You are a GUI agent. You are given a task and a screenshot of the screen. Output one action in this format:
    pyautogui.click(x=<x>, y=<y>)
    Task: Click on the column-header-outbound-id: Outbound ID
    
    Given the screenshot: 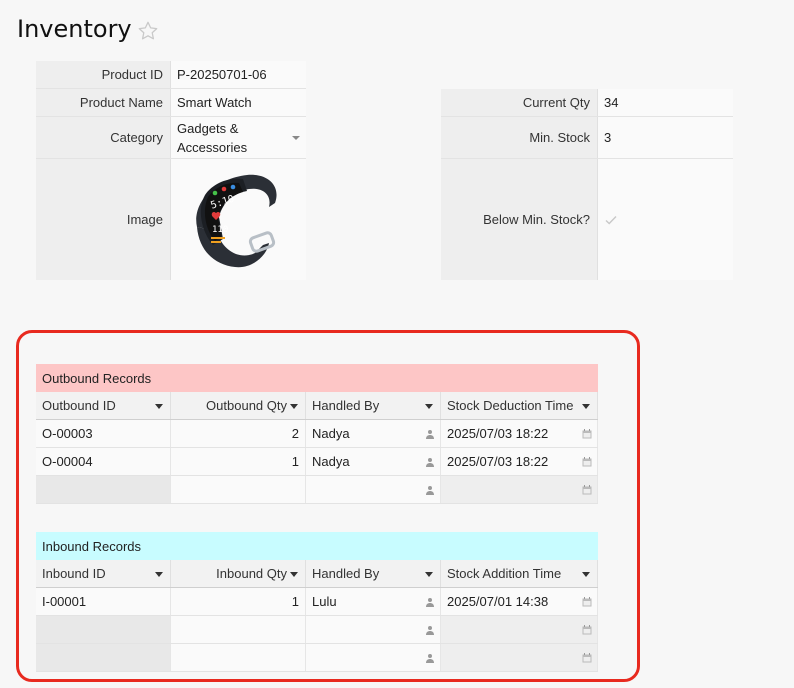 What is the action you would take?
    pyautogui.click(x=103, y=405)
    